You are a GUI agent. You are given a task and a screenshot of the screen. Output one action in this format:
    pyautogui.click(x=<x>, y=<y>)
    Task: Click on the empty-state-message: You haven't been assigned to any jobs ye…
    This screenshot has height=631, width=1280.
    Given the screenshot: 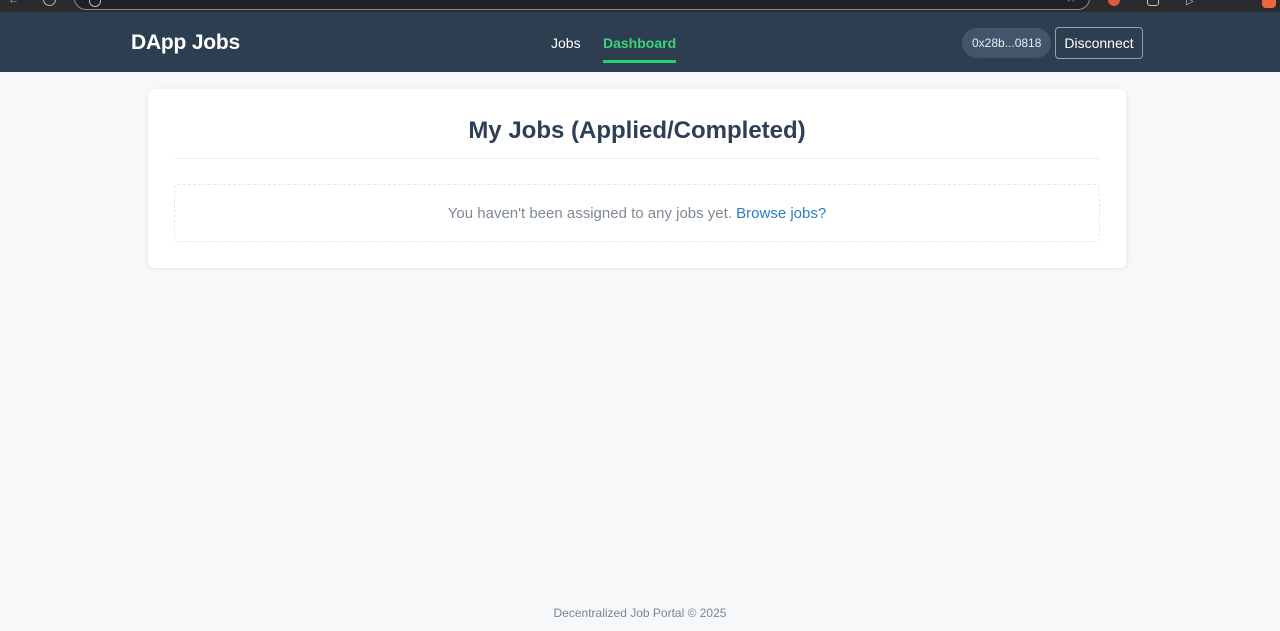 What is the action you would take?
    pyautogui.click(x=637, y=213)
    